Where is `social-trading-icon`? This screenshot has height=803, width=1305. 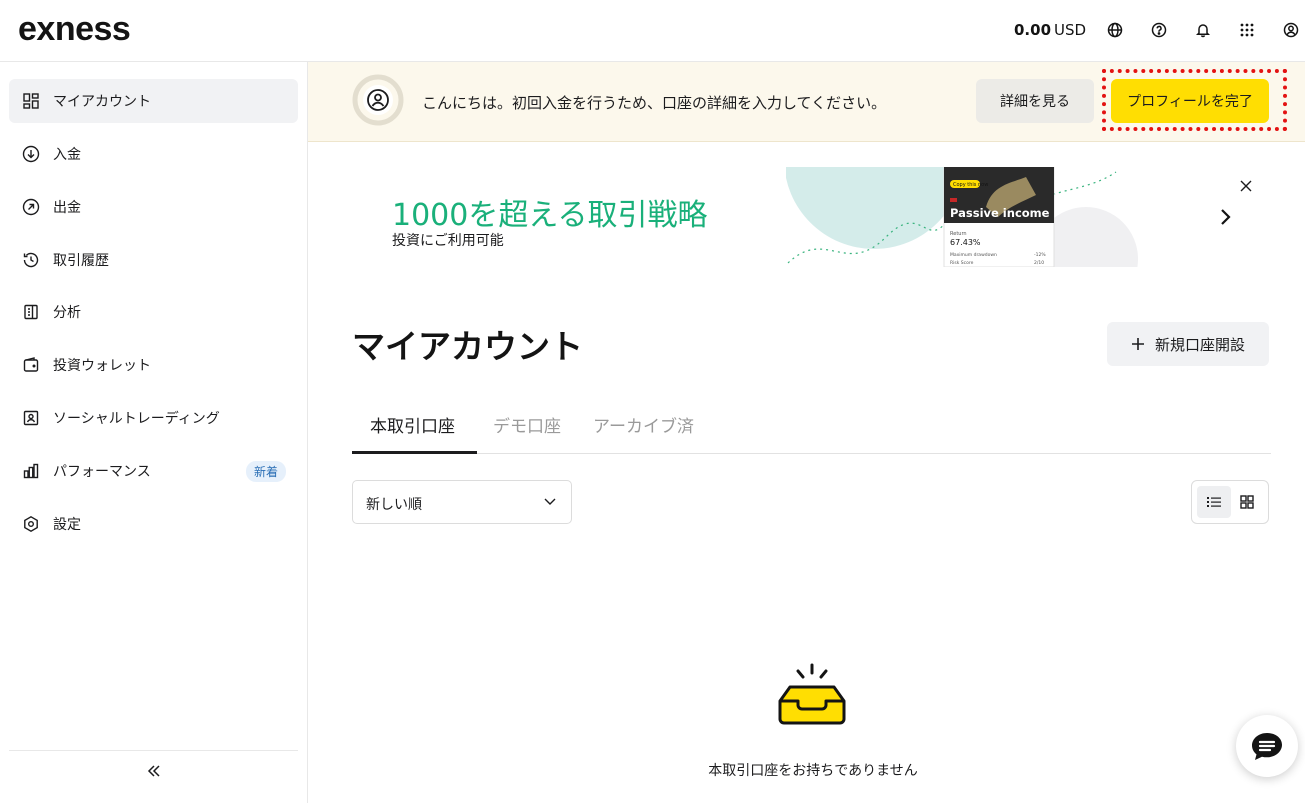
social-trading-icon is located at coordinates (31, 418).